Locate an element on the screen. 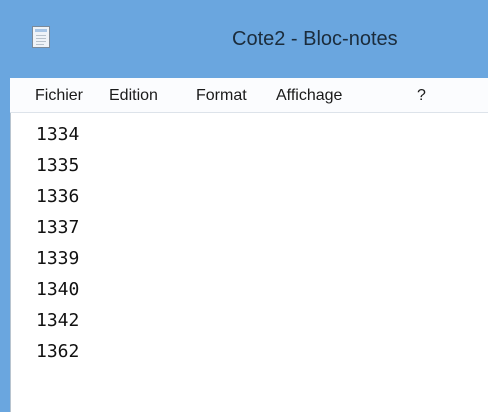  notepad-icon is located at coordinates (41, 37).